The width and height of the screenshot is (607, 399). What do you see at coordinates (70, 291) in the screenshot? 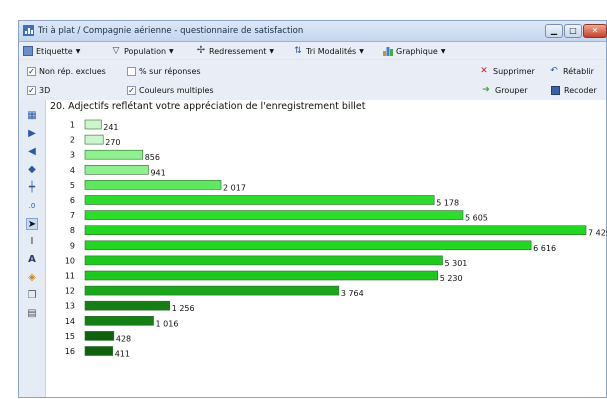
I see `category-label: 12` at bounding box center [70, 291].